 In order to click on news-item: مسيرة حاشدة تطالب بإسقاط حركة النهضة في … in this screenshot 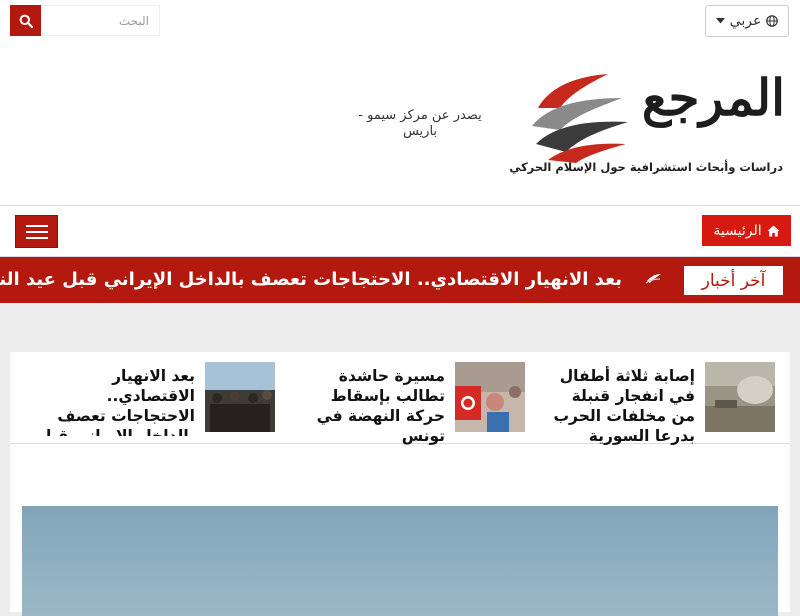, I will do `click(412, 403)`.